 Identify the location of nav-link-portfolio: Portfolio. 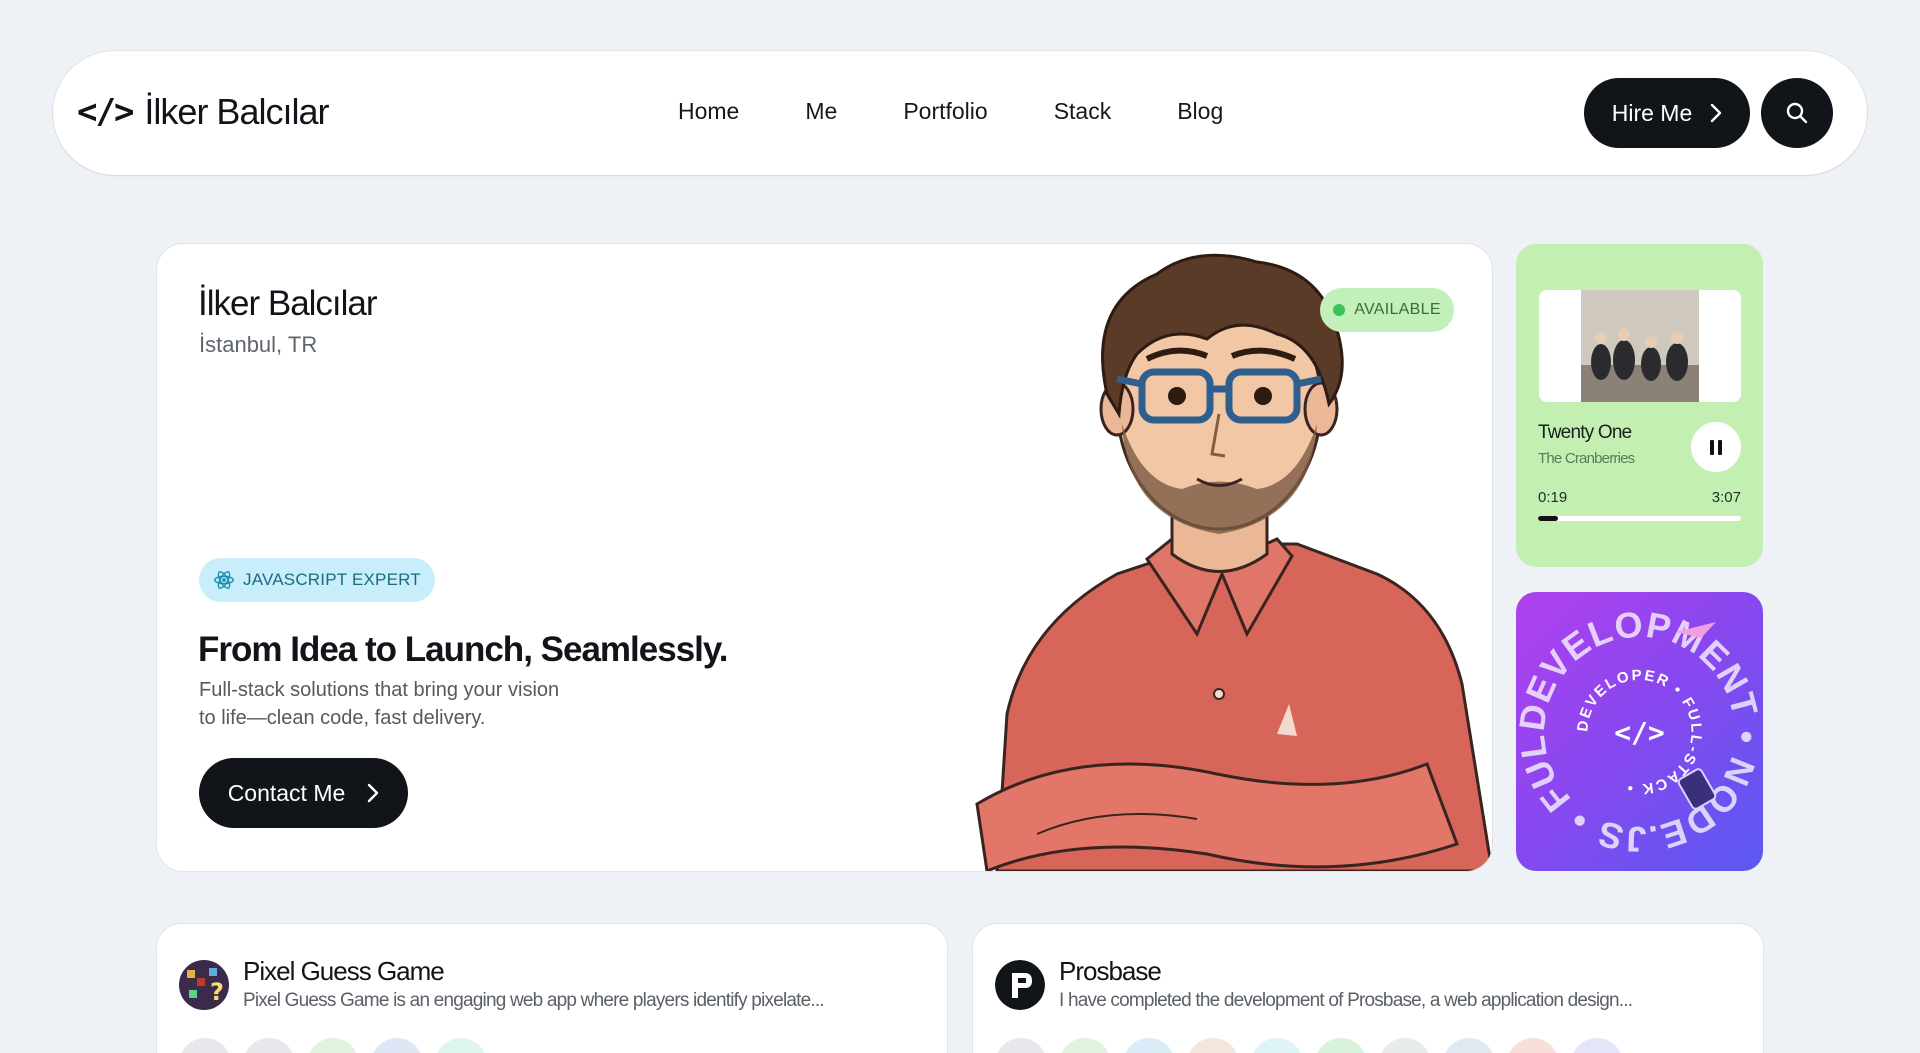
(945, 111).